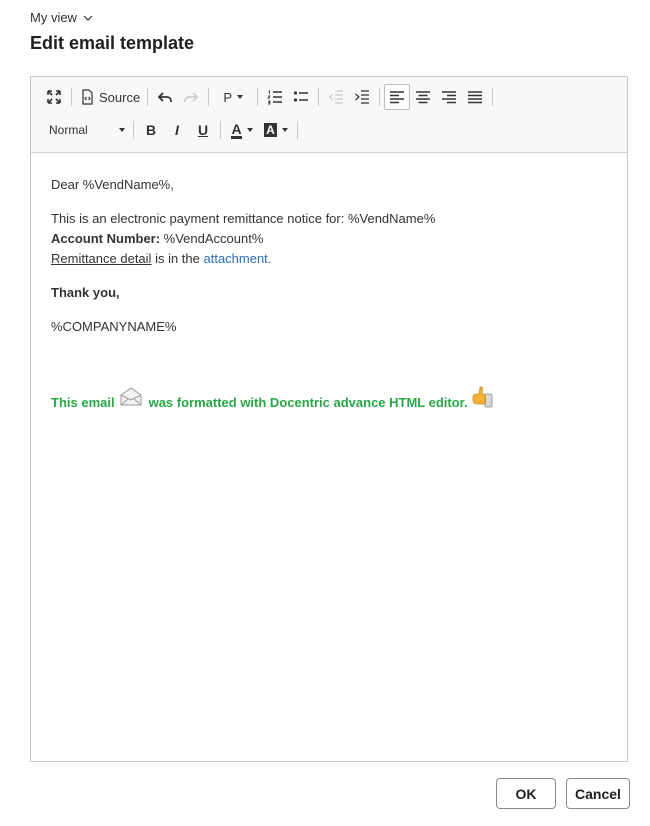  I want to click on increase-indent-button, so click(362, 97).